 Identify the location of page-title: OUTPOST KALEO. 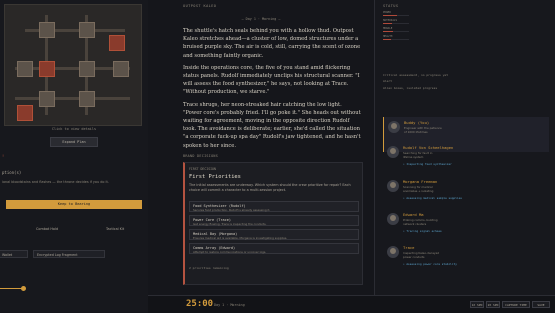
(200, 6).